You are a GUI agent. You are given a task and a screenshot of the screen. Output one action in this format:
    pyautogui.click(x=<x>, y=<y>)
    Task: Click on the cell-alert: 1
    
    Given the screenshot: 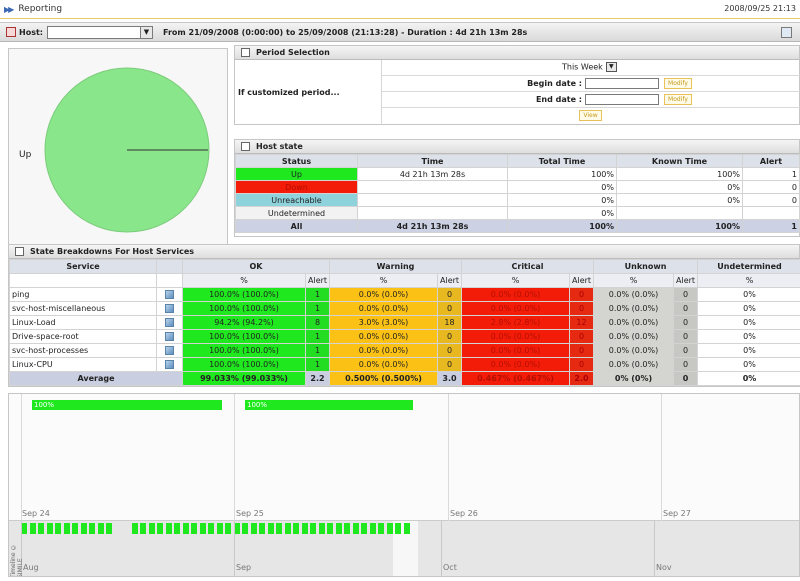 What is the action you would take?
    pyautogui.click(x=771, y=174)
    